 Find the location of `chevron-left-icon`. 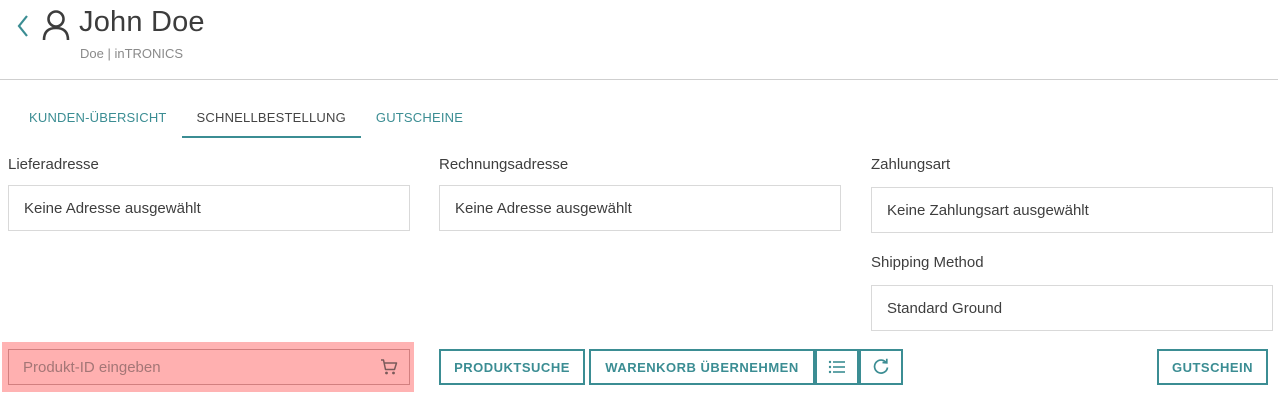

chevron-left-icon is located at coordinates (22, 26).